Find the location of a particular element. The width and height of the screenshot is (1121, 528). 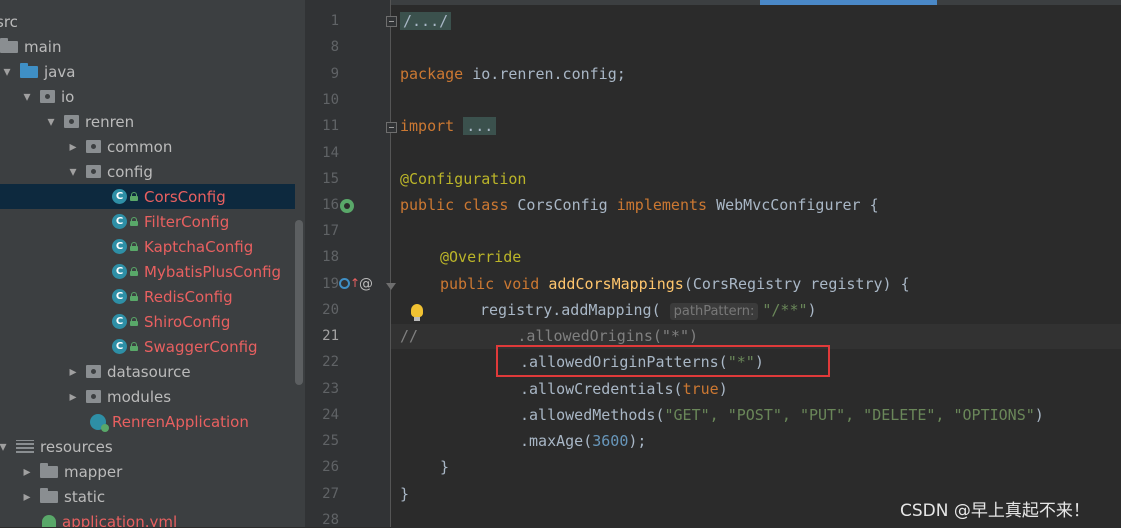

tree-item-src: src is located at coordinates (147, 21).